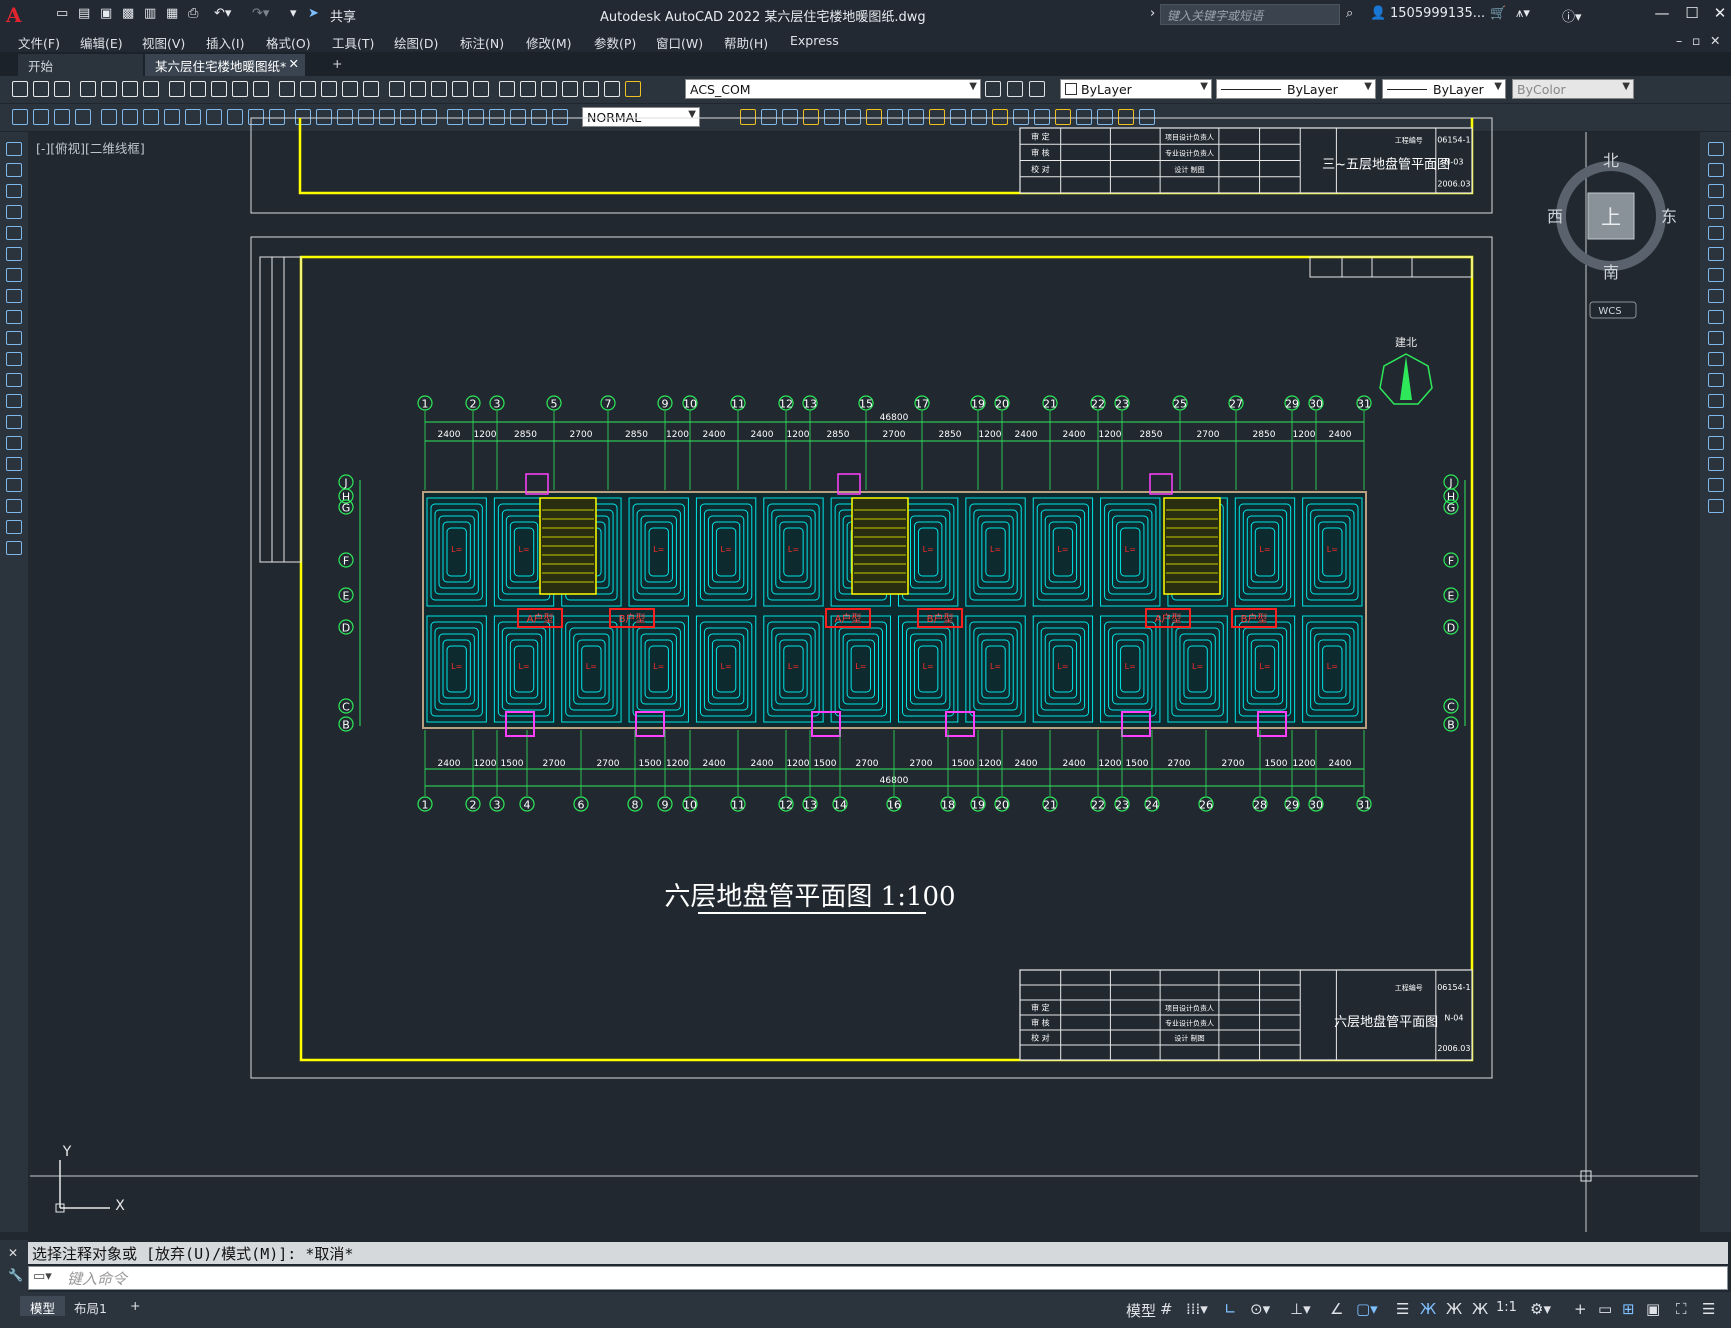 The width and height of the screenshot is (1731, 1328). Describe the element at coordinates (135, 1306) in the screenshot. I see `add-layout-icon: +` at that location.